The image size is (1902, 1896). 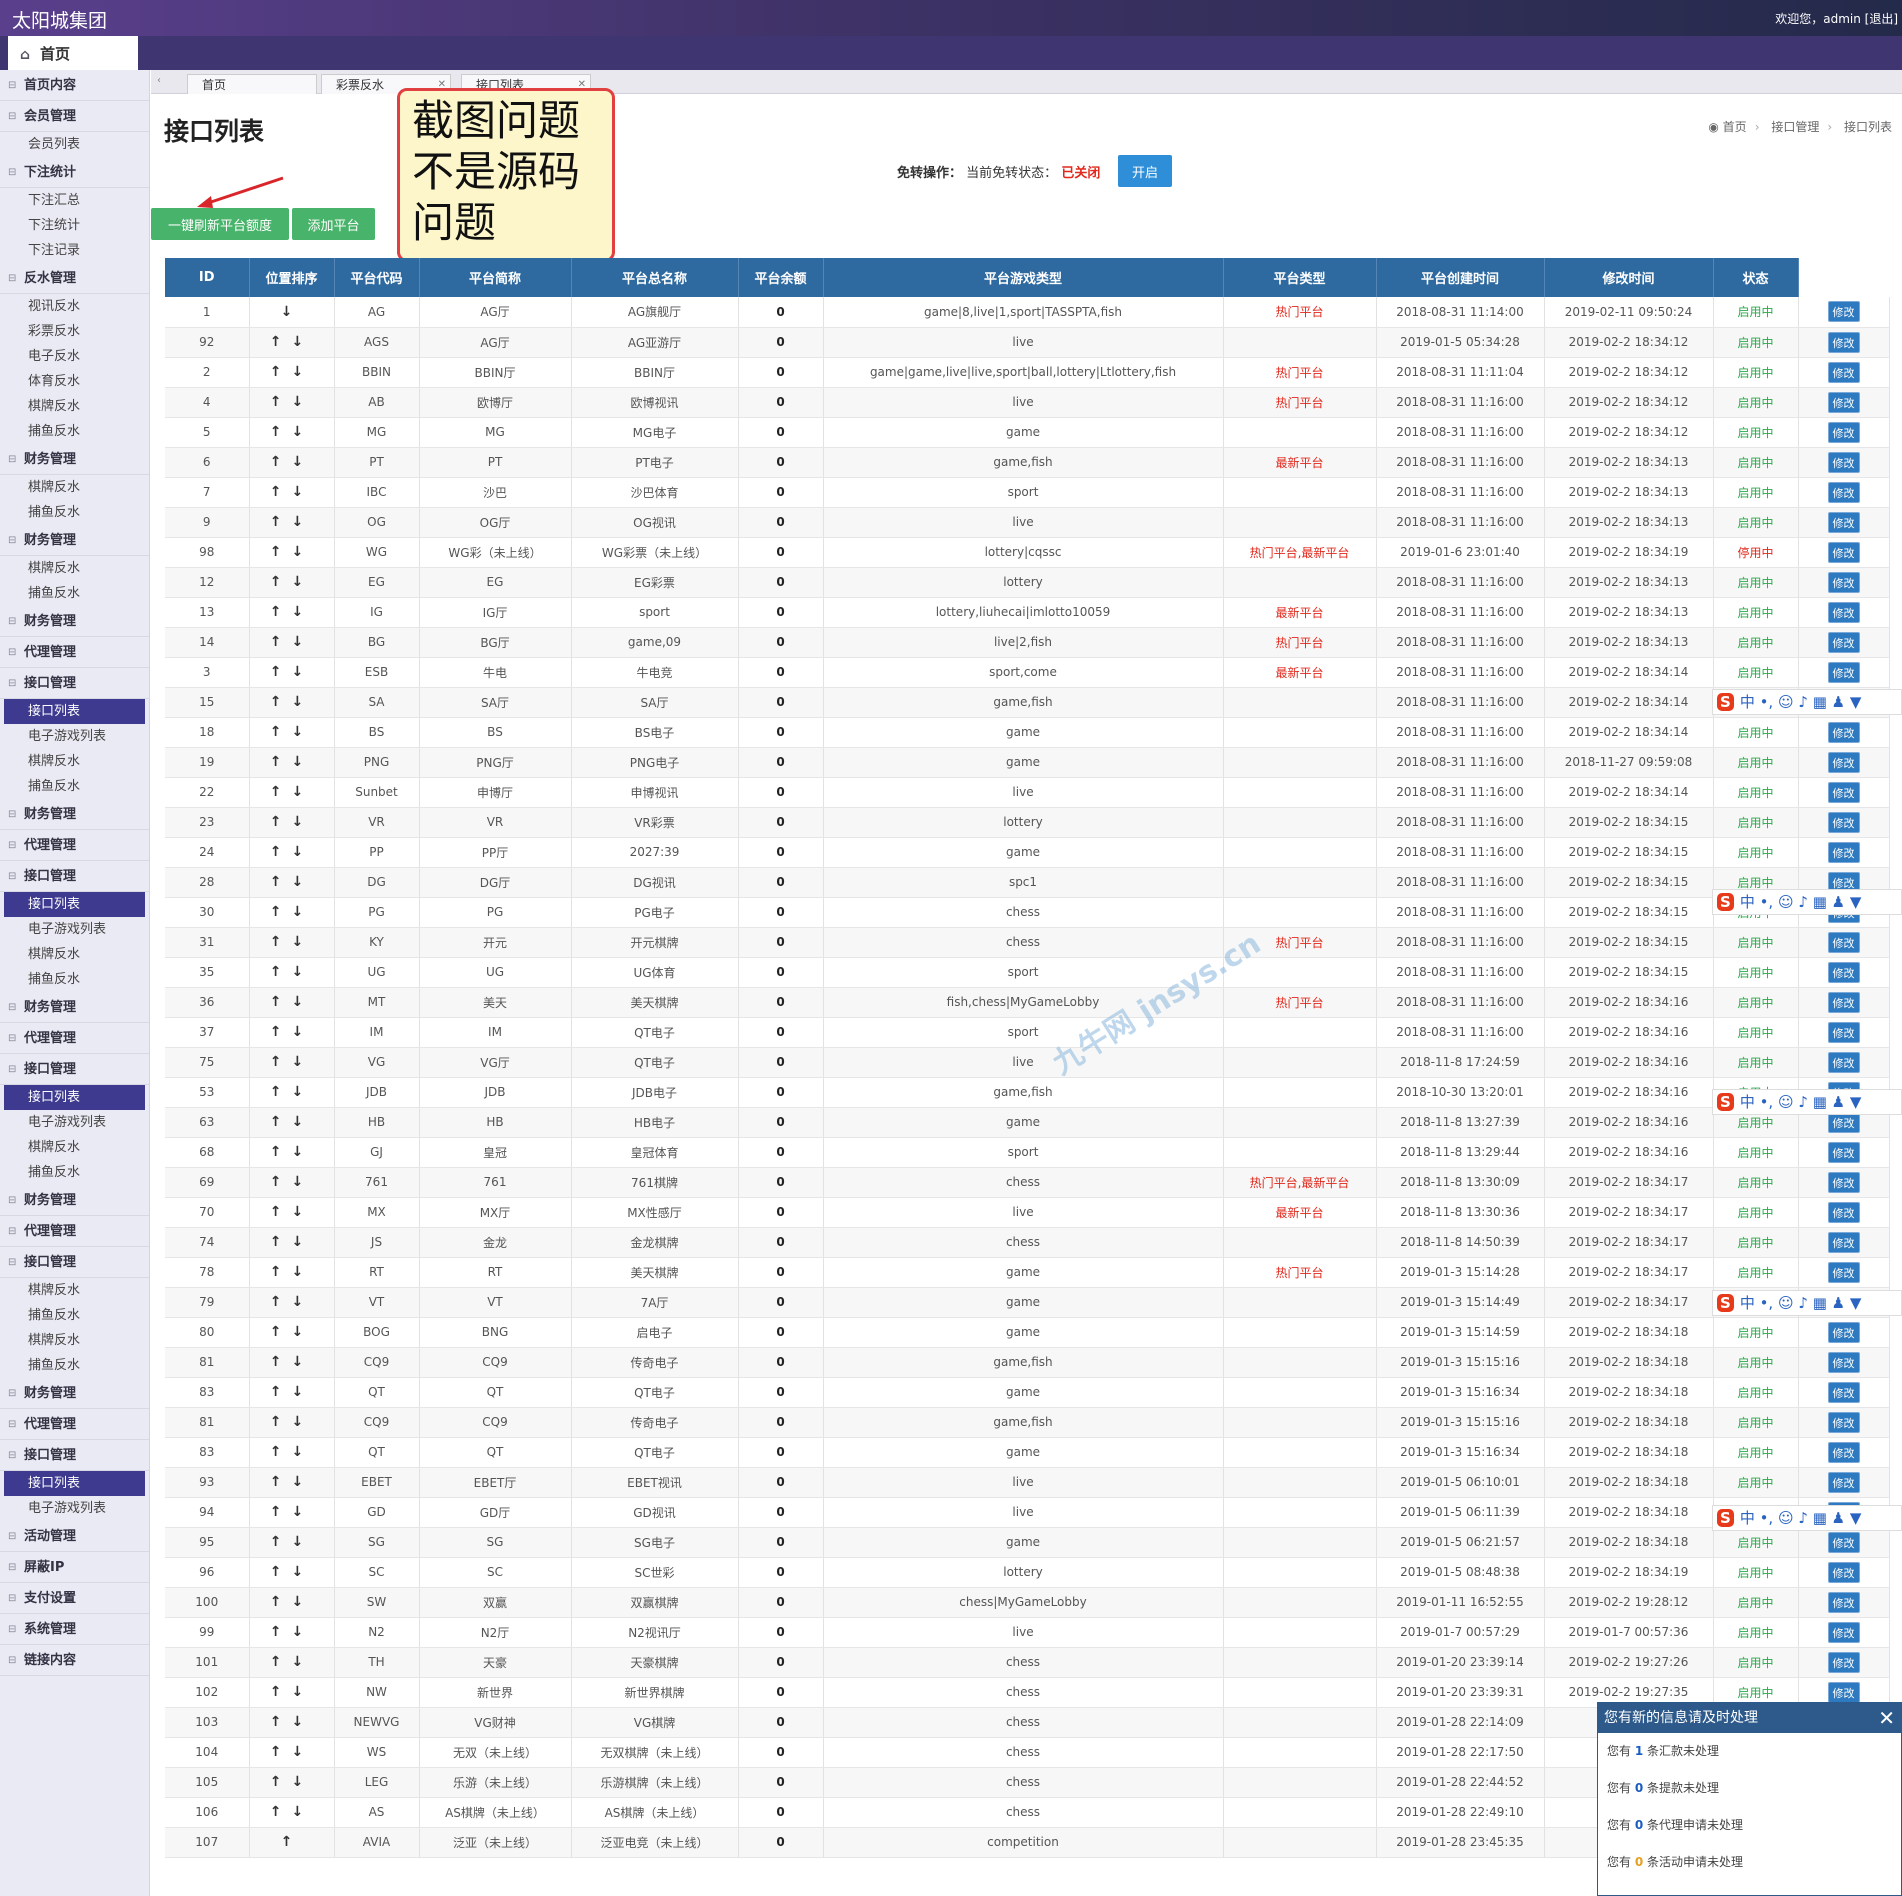 What do you see at coordinates (74, 116) in the screenshot?
I see `sidebar-group: 会员管理` at bounding box center [74, 116].